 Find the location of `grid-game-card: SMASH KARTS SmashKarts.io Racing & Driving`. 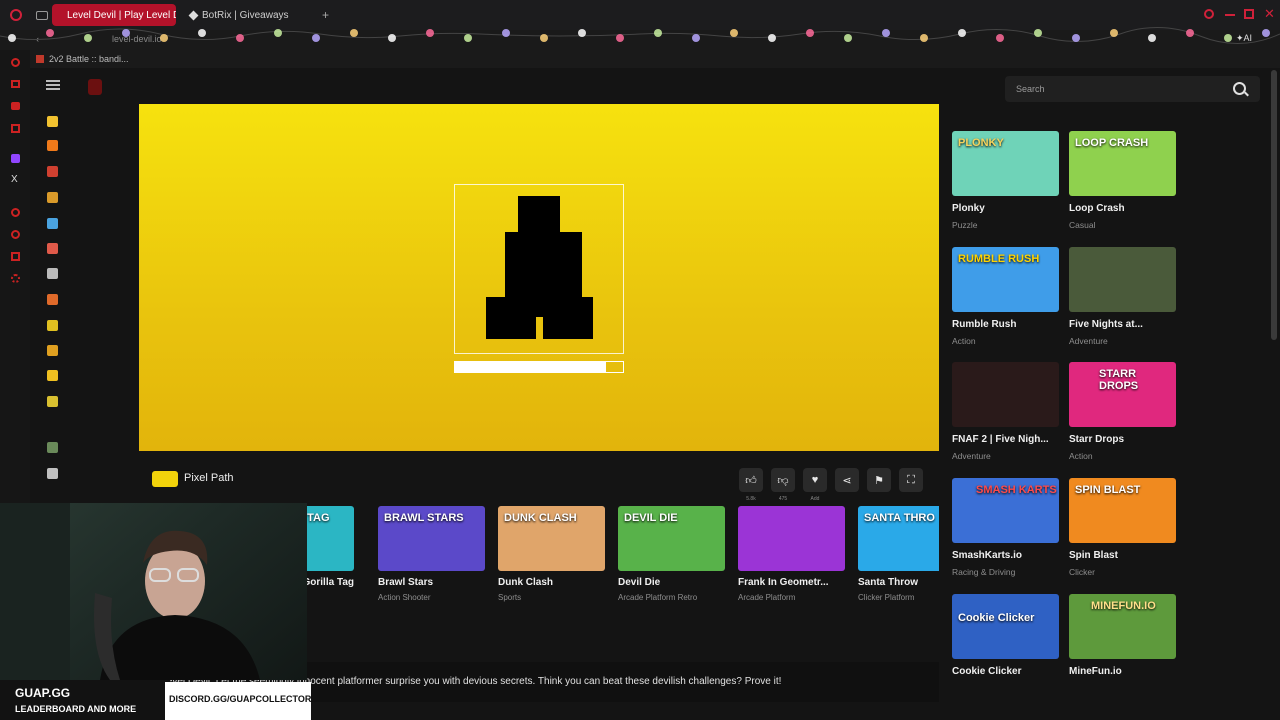

grid-game-card: SMASH KARTS SmashKarts.io Racing & Driving is located at coordinates (1005, 527).